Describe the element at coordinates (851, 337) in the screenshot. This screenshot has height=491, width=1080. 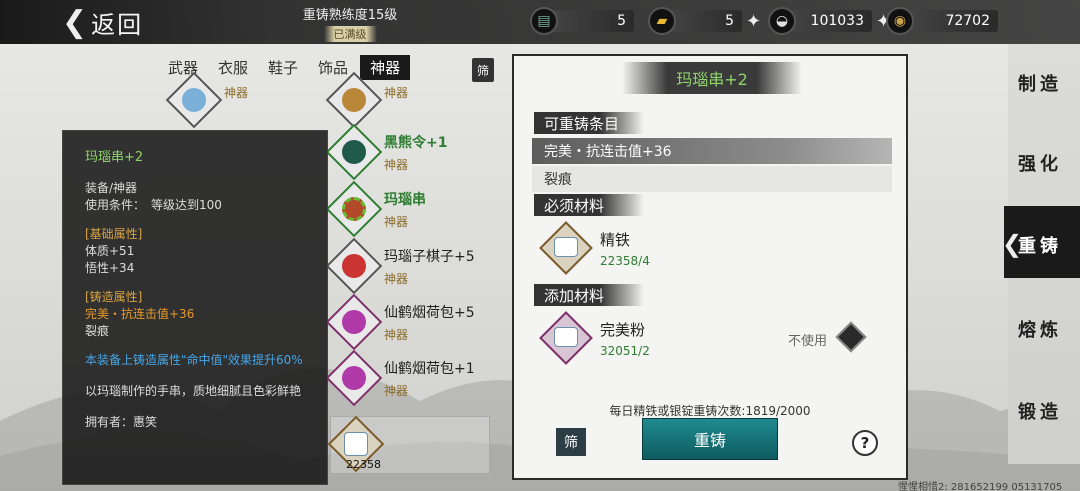
I see `not-use-toggle` at that location.